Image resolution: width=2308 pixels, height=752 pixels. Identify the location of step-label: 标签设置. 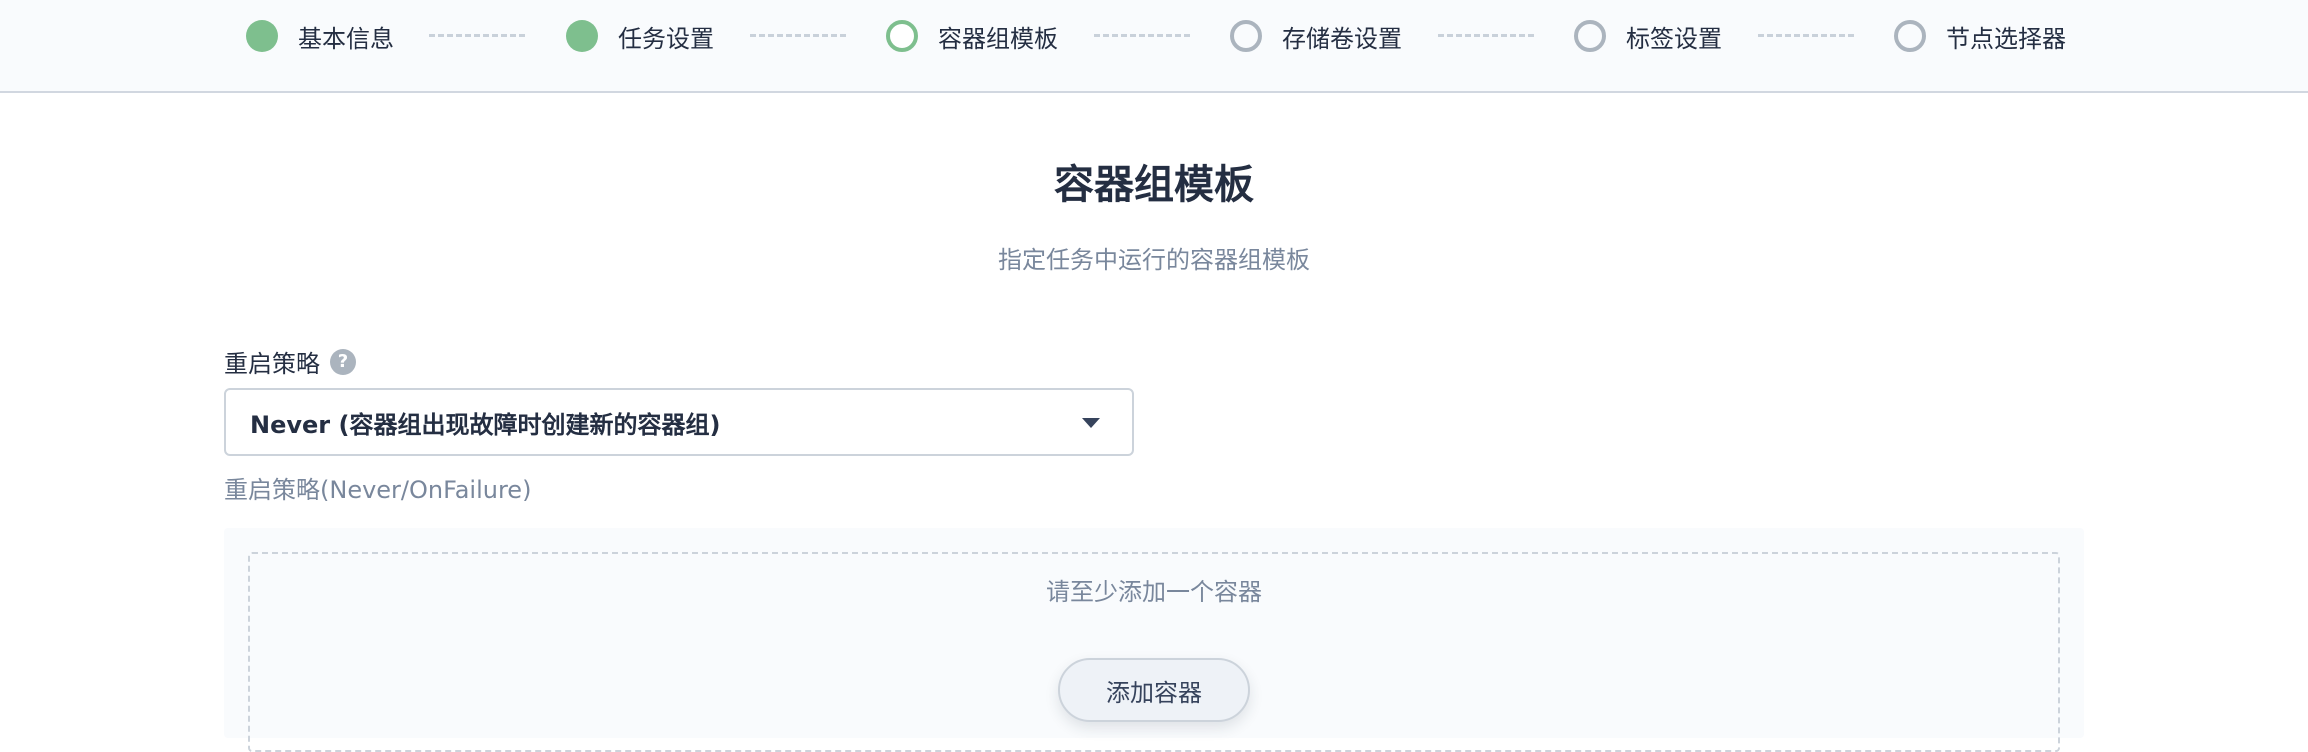
(1674, 38).